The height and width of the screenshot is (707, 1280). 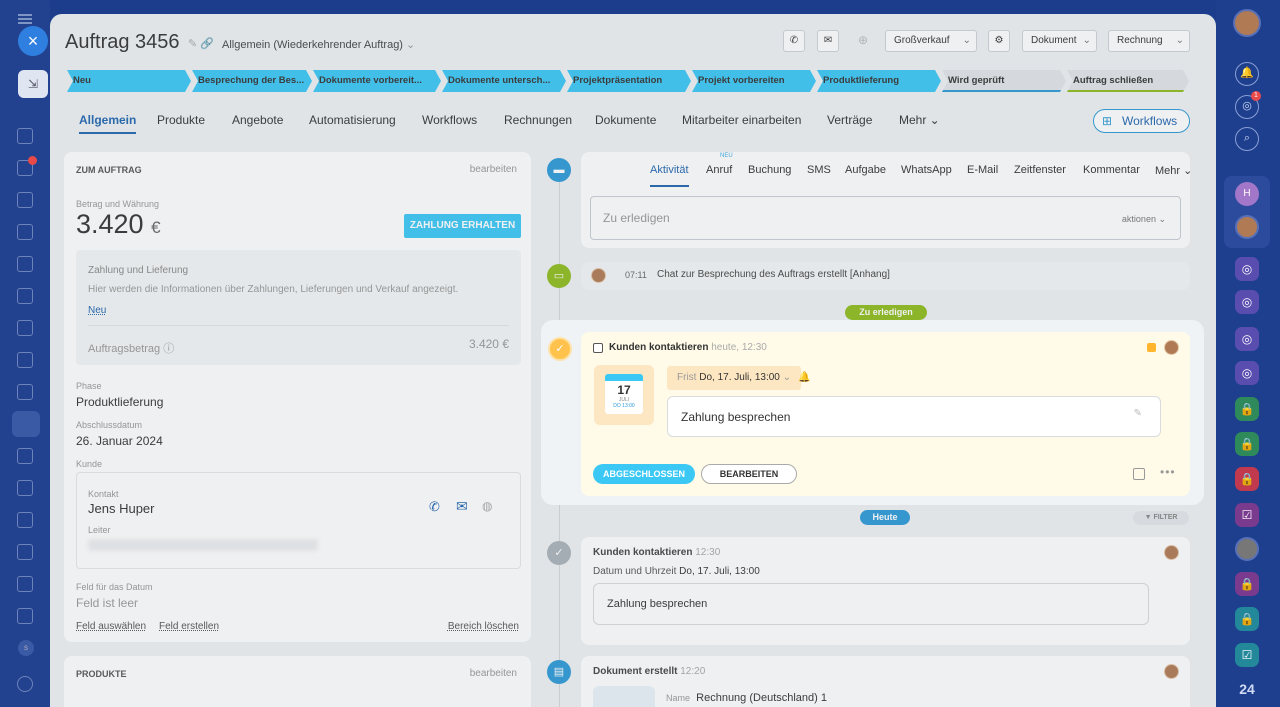 What do you see at coordinates (25, 200) in the screenshot?
I see `tasks-icon` at bounding box center [25, 200].